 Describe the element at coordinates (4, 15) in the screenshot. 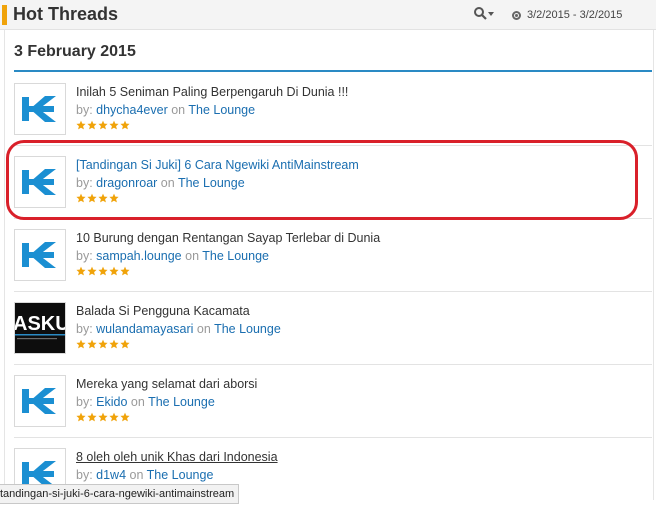

I see `header-accent-bar` at that location.